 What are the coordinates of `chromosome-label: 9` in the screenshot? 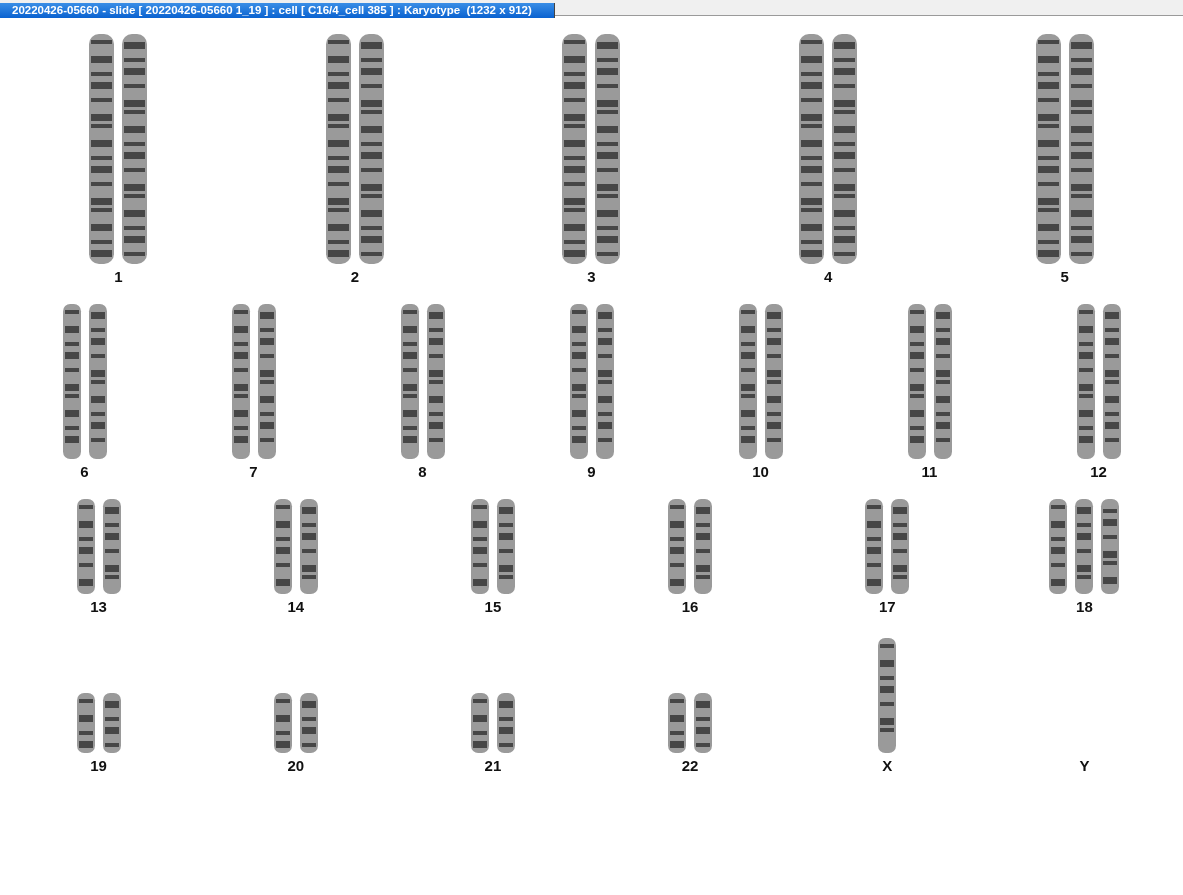 It's located at (591, 472).